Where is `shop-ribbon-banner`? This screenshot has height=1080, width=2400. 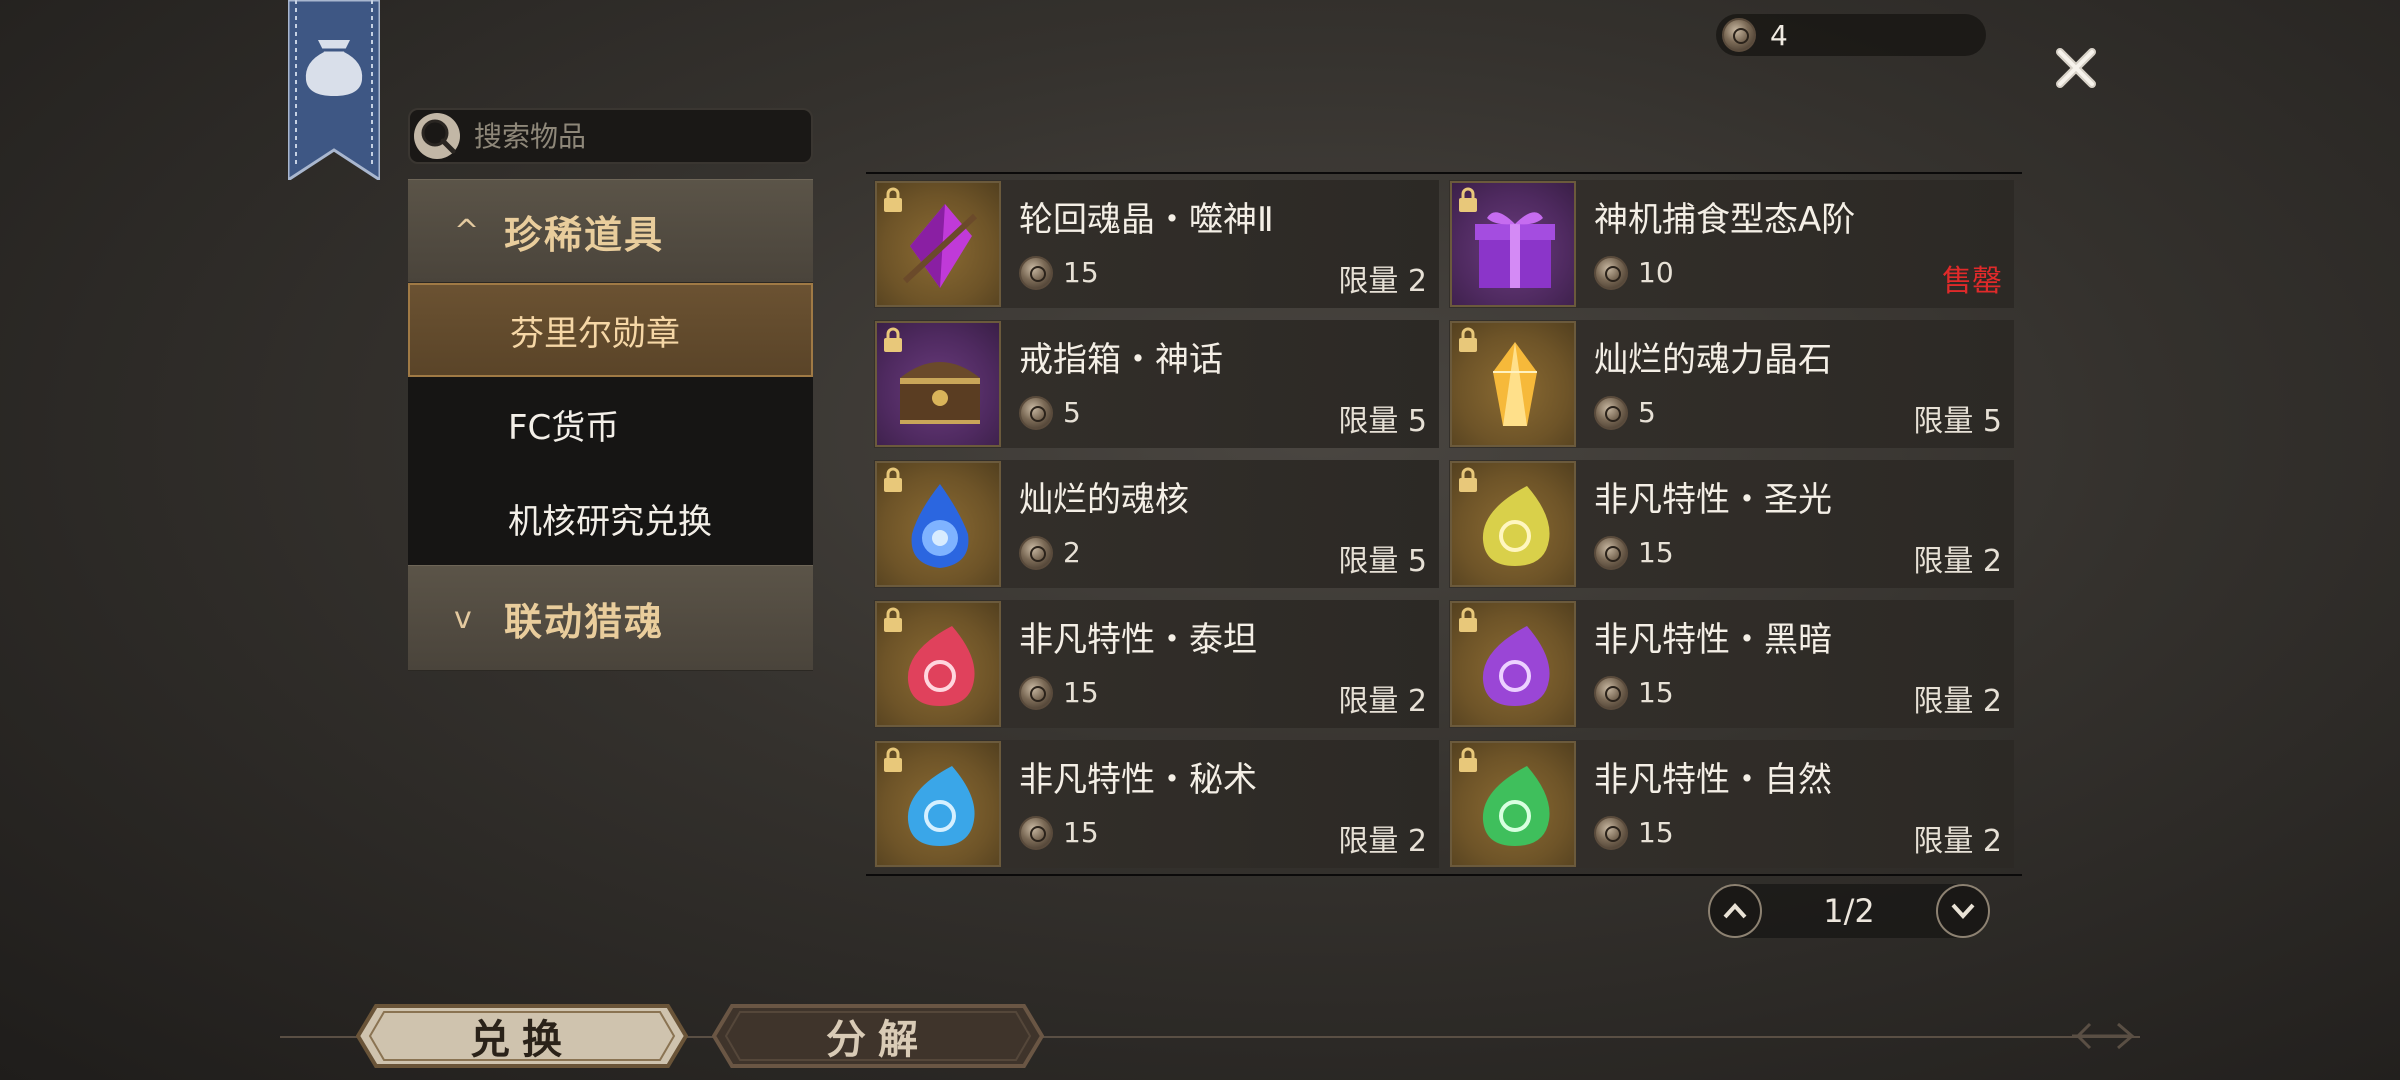
shop-ribbon-banner is located at coordinates (334, 91).